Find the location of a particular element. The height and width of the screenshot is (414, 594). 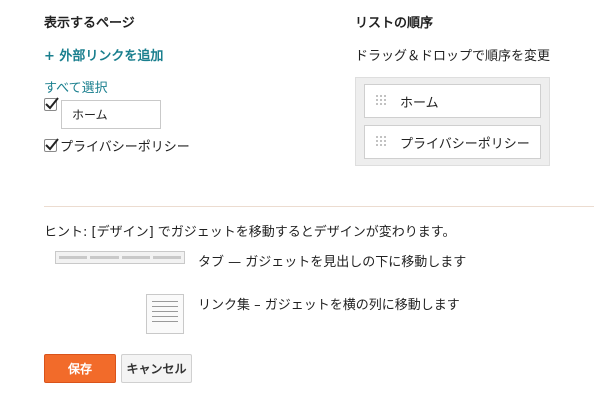

home-page-title-input is located at coordinates (111, 114).